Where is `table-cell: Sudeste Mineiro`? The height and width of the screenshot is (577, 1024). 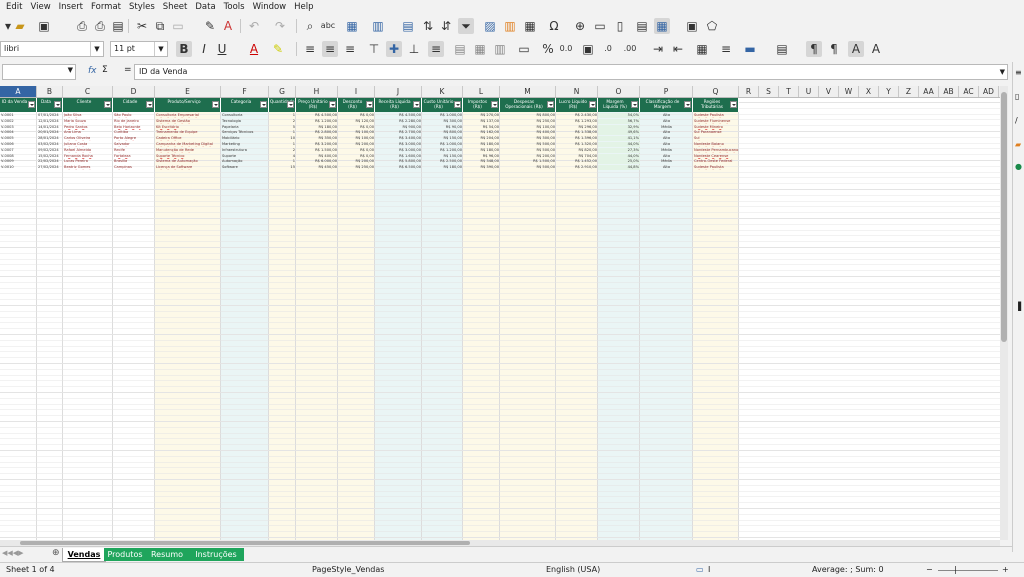 table-cell: Sudeste Mineiro is located at coordinates (716, 127).